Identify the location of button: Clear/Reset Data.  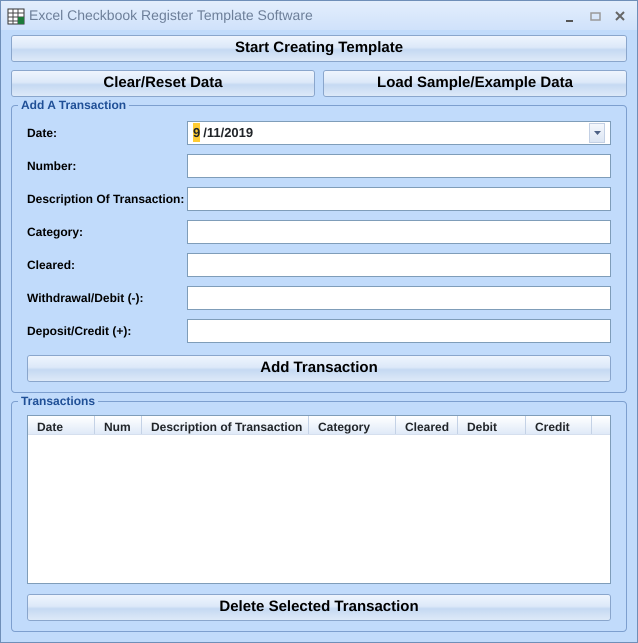
(163, 83).